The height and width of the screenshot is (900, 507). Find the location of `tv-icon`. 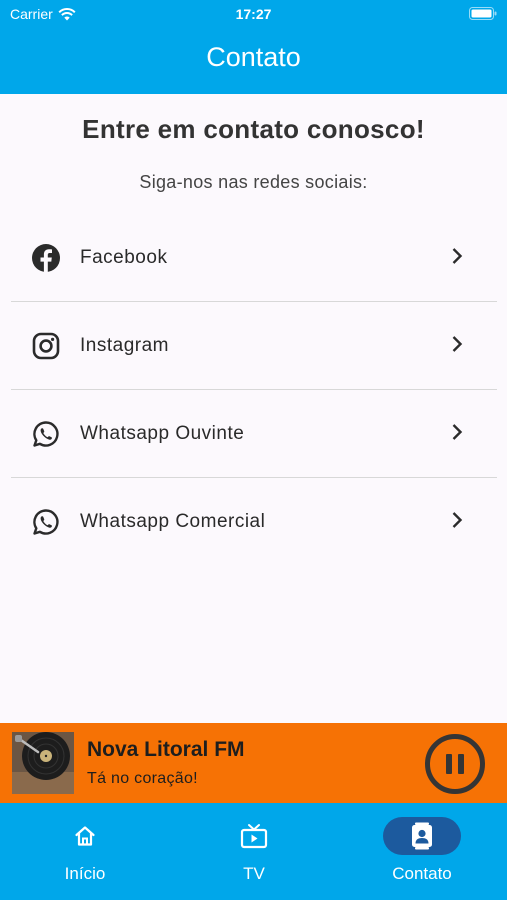

tv-icon is located at coordinates (254, 836).